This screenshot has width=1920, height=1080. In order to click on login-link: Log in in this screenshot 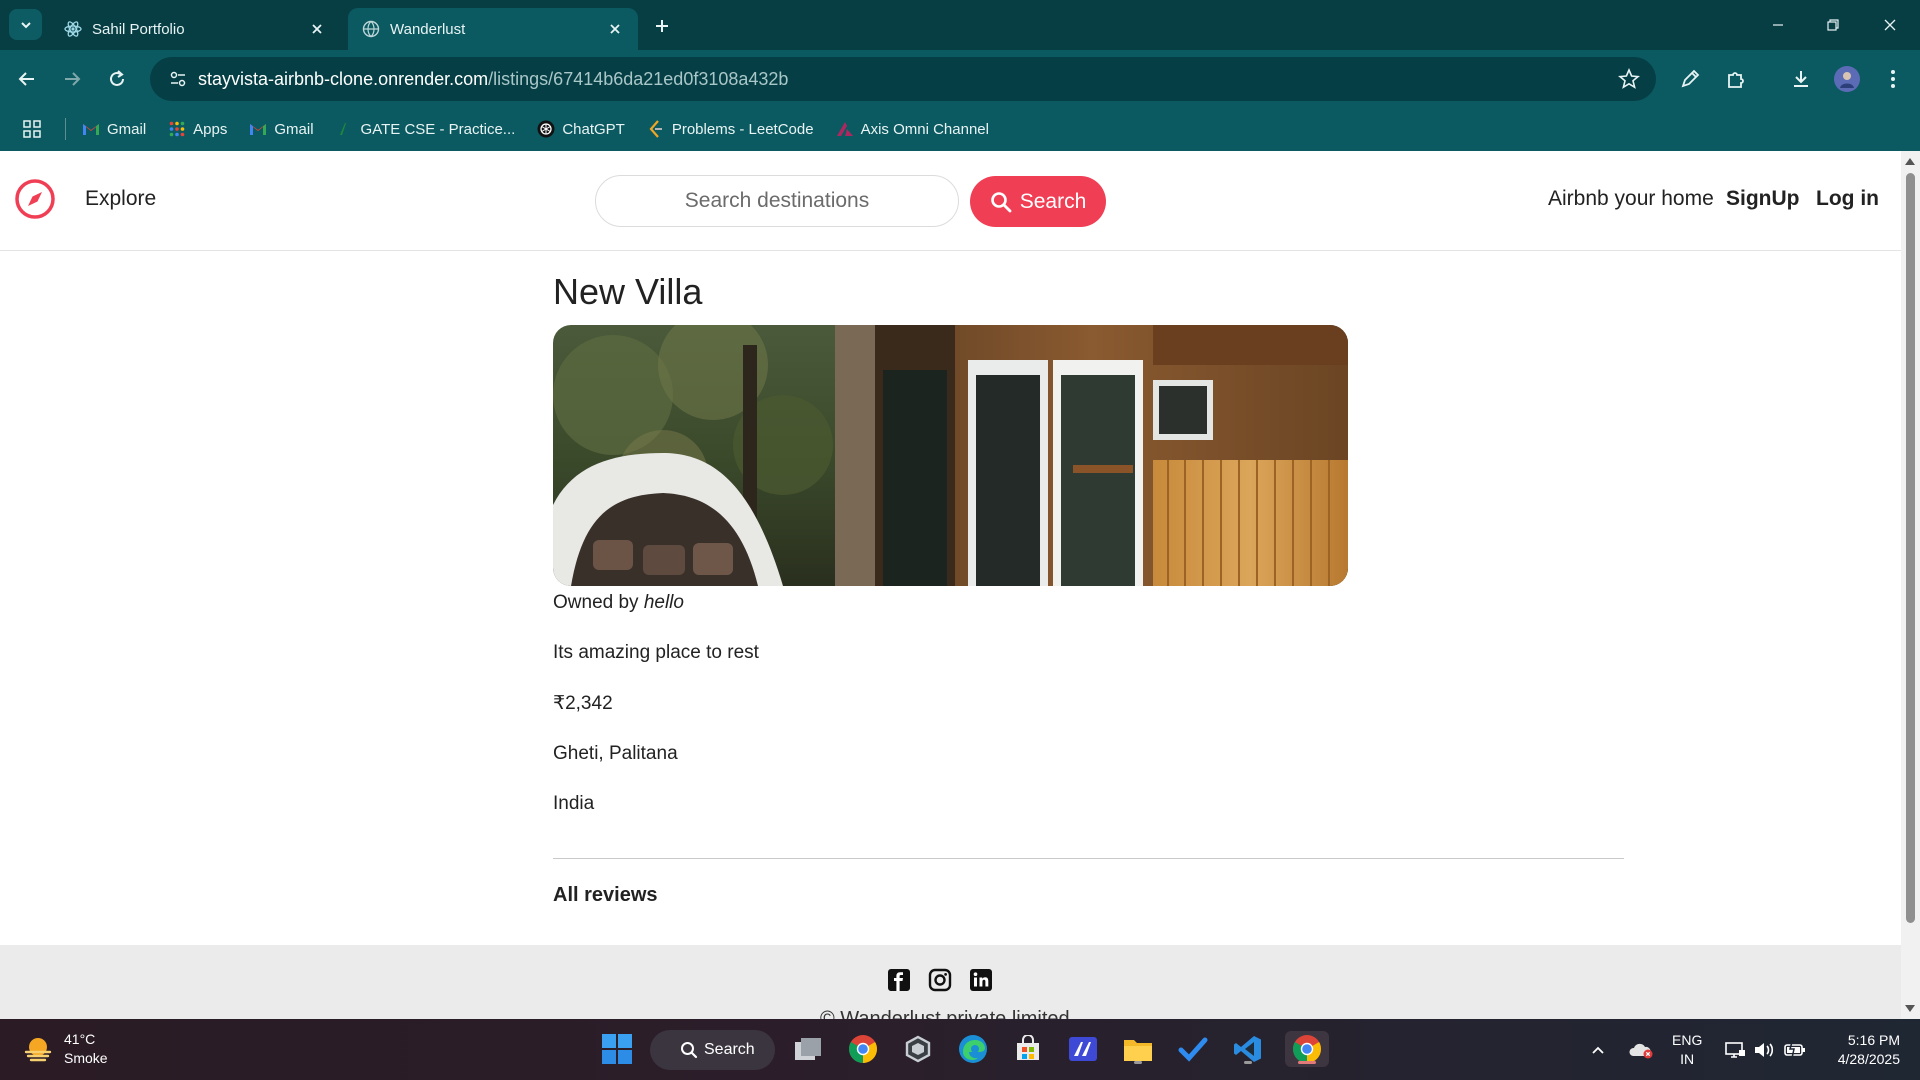, I will do `click(1847, 199)`.